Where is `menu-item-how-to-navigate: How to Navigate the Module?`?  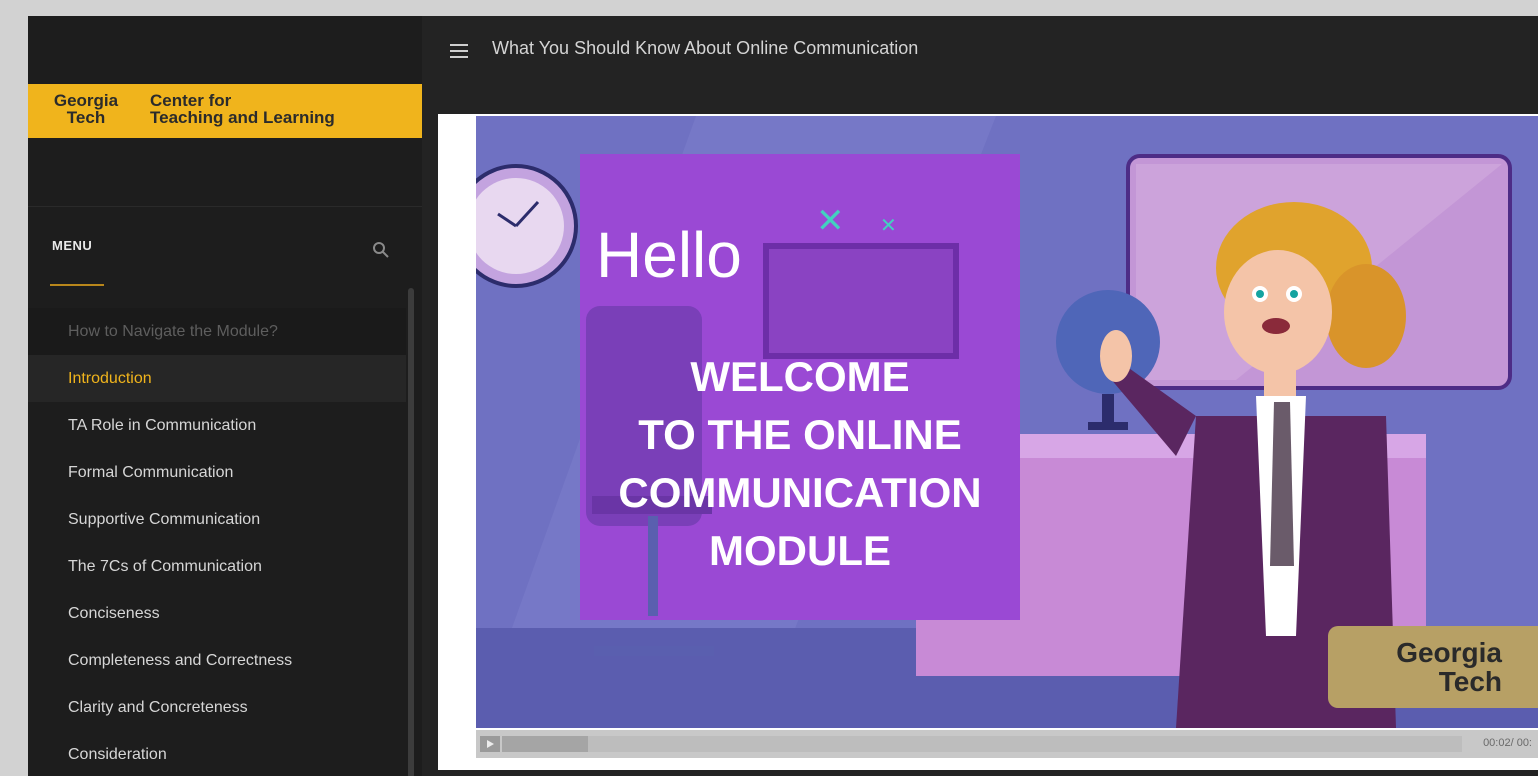
menu-item-how-to-navigate: How to Navigate the Module? is located at coordinates (217, 331).